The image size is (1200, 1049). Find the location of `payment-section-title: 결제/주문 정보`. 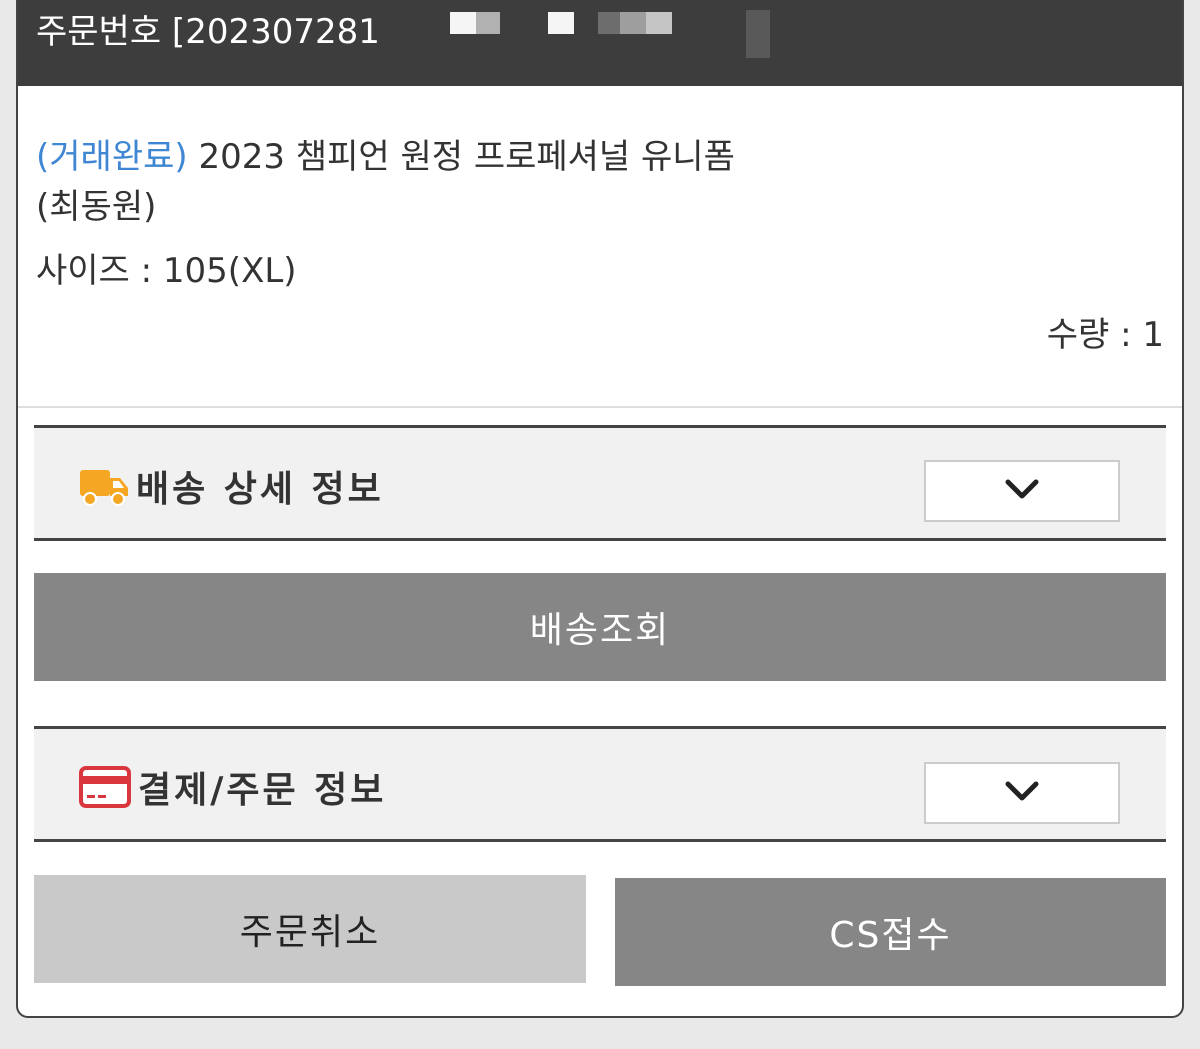

payment-section-title: 결제/주문 정보 is located at coordinates (262, 790).